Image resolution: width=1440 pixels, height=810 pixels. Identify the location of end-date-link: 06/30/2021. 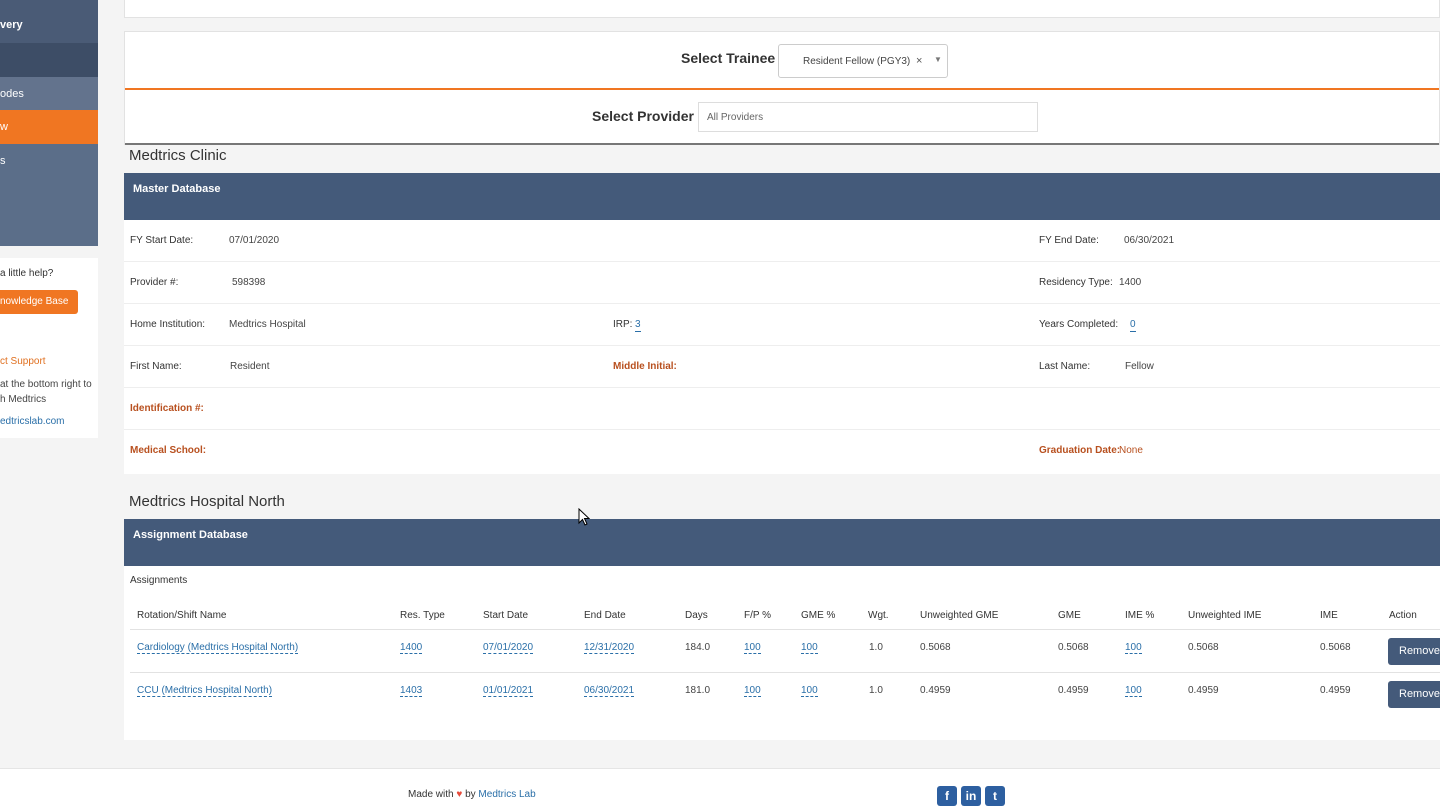
(609, 691).